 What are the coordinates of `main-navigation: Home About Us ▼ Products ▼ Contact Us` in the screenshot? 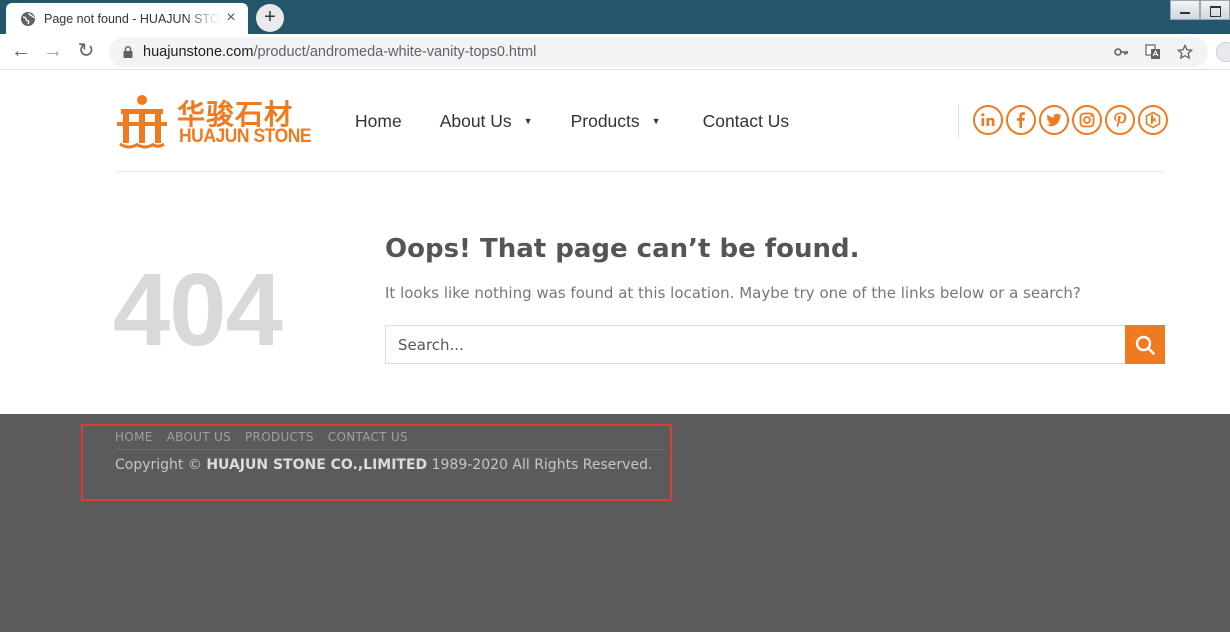 It's located at (572, 121).